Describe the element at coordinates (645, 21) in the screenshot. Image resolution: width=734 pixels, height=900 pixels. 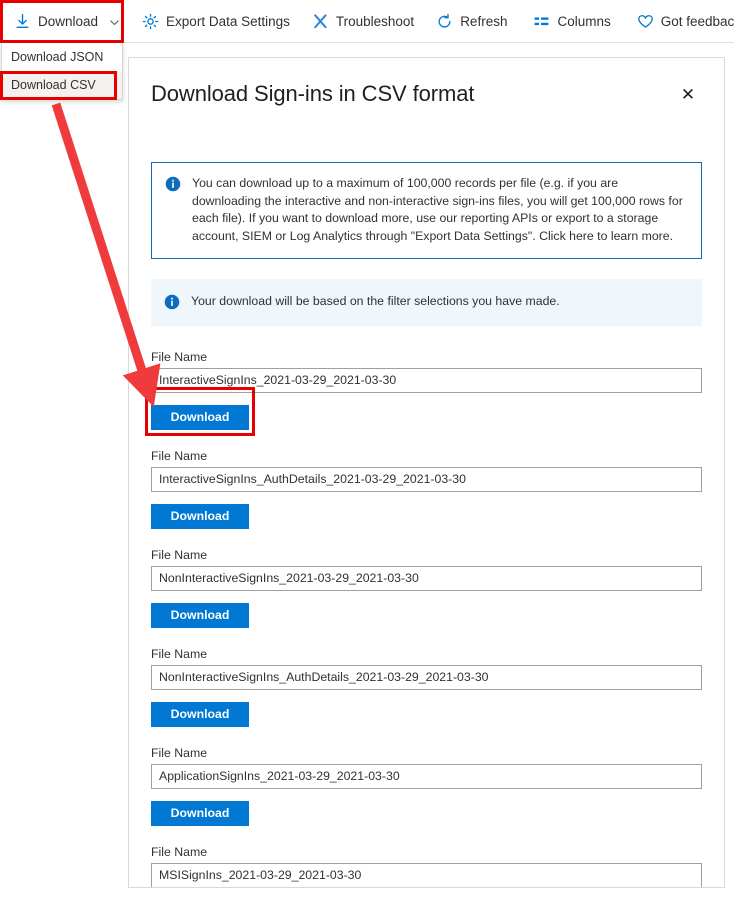
I see `heart-icon` at that location.